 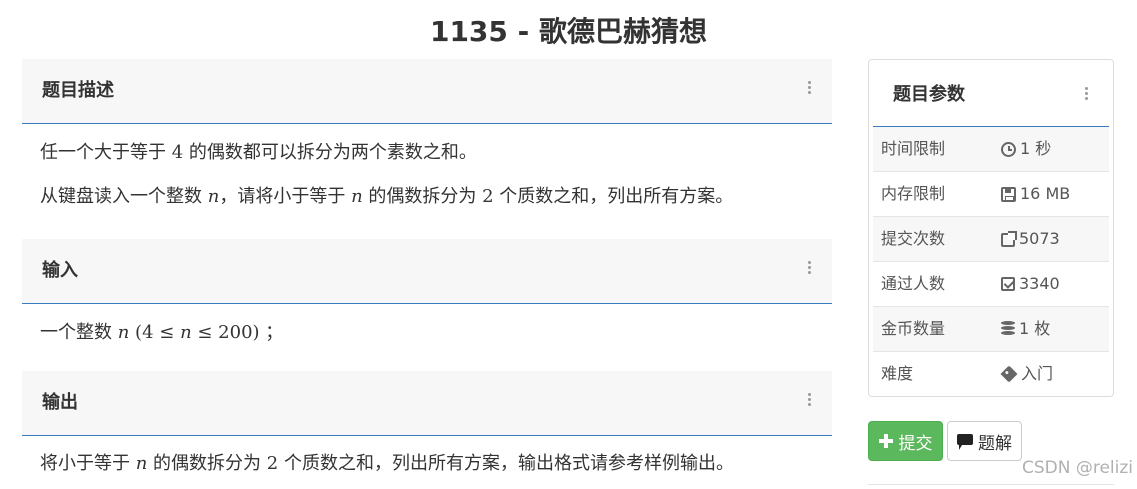 I want to click on submit-button-label: 提交, so click(x=915, y=443).